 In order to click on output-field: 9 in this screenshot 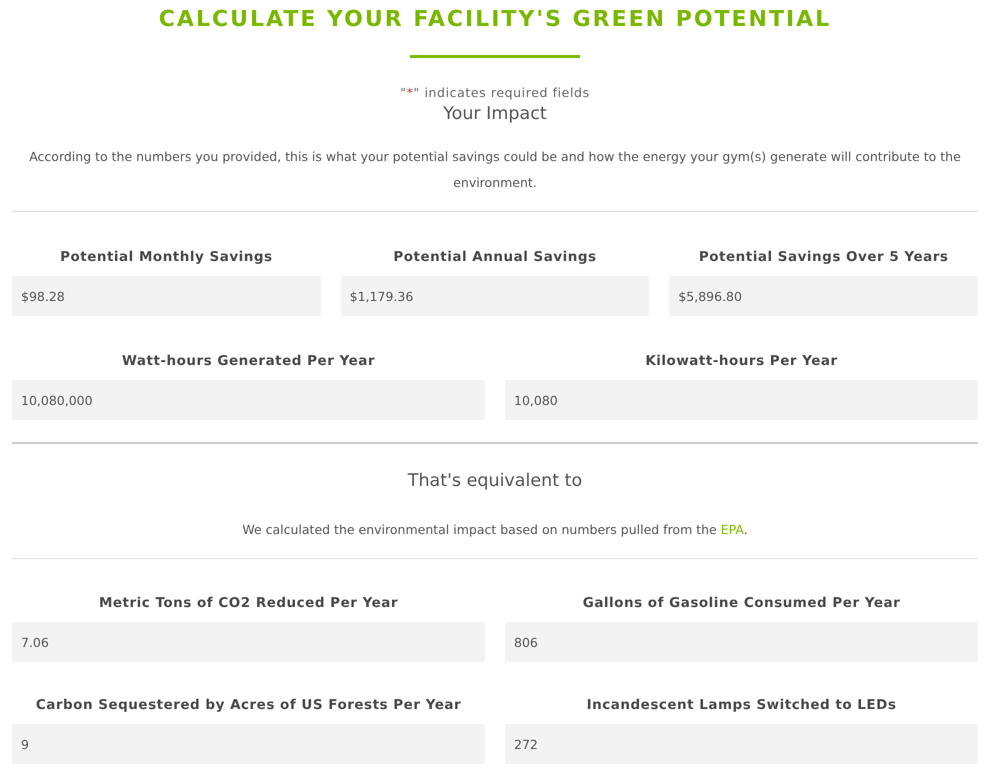, I will do `click(248, 744)`.